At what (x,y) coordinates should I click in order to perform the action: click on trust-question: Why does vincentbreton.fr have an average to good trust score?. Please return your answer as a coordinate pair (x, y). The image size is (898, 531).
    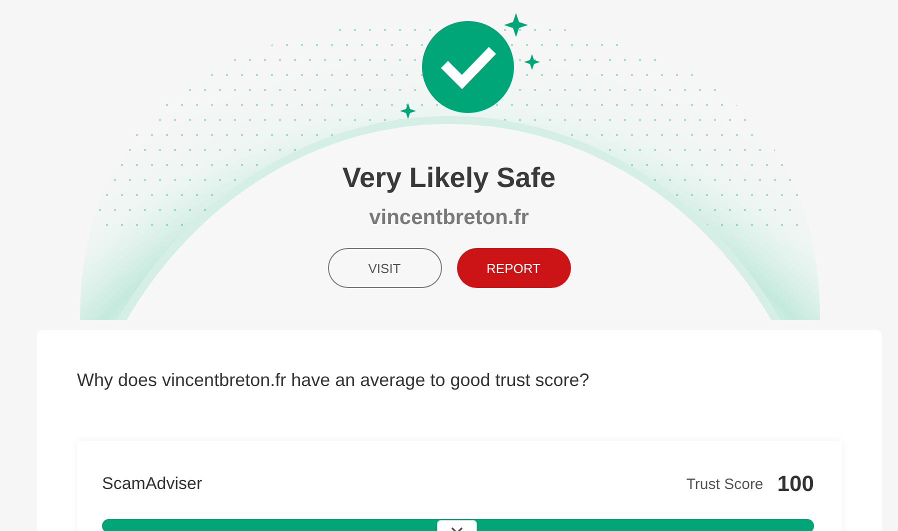
    Looking at the image, I should click on (333, 380).